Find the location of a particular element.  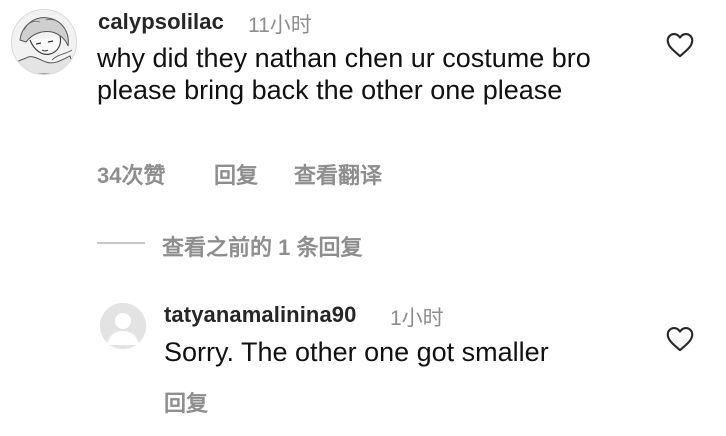

replies-divider is located at coordinates (121, 243).